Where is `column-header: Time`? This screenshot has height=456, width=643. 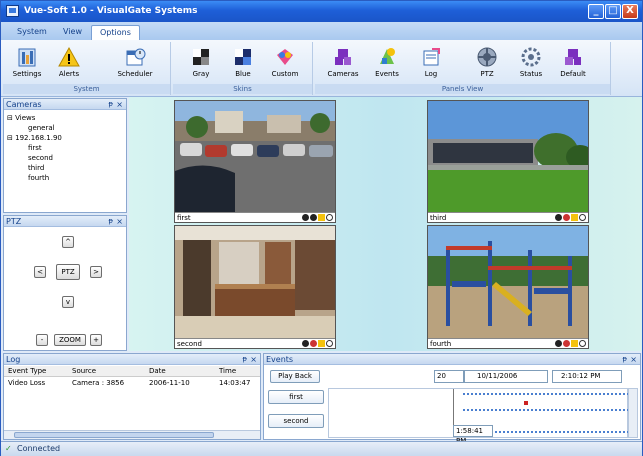
column-header: Time is located at coordinates (227, 371).